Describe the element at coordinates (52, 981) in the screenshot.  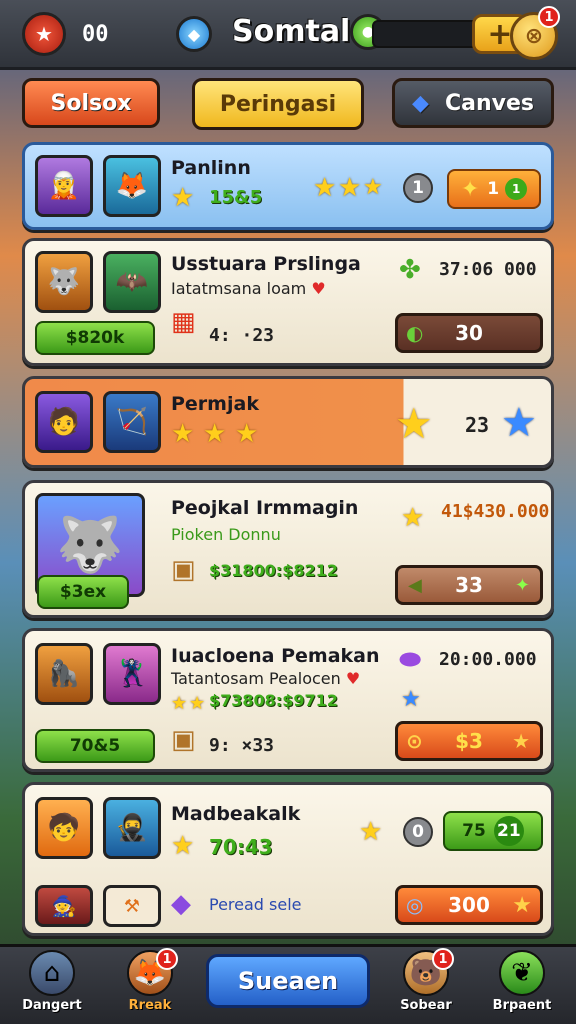
I see `nav-item-dangert: ⌂ Dangert` at that location.